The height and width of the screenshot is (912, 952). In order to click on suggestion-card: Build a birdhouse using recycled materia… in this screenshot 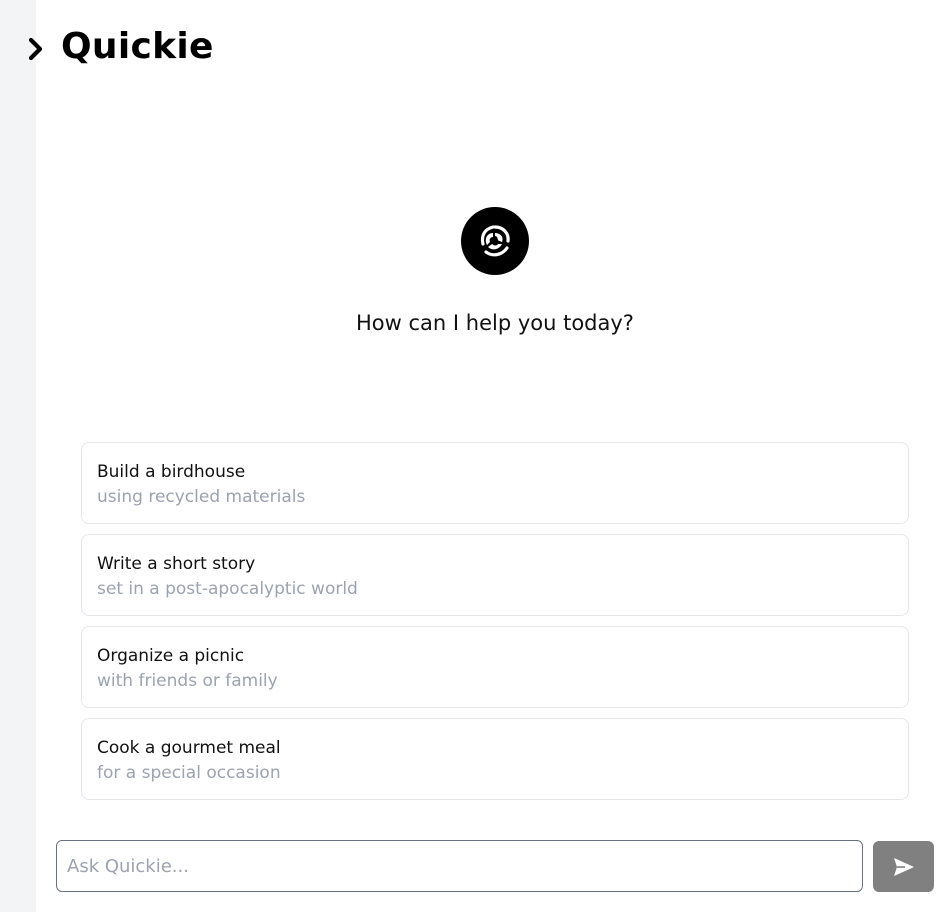, I will do `click(495, 483)`.